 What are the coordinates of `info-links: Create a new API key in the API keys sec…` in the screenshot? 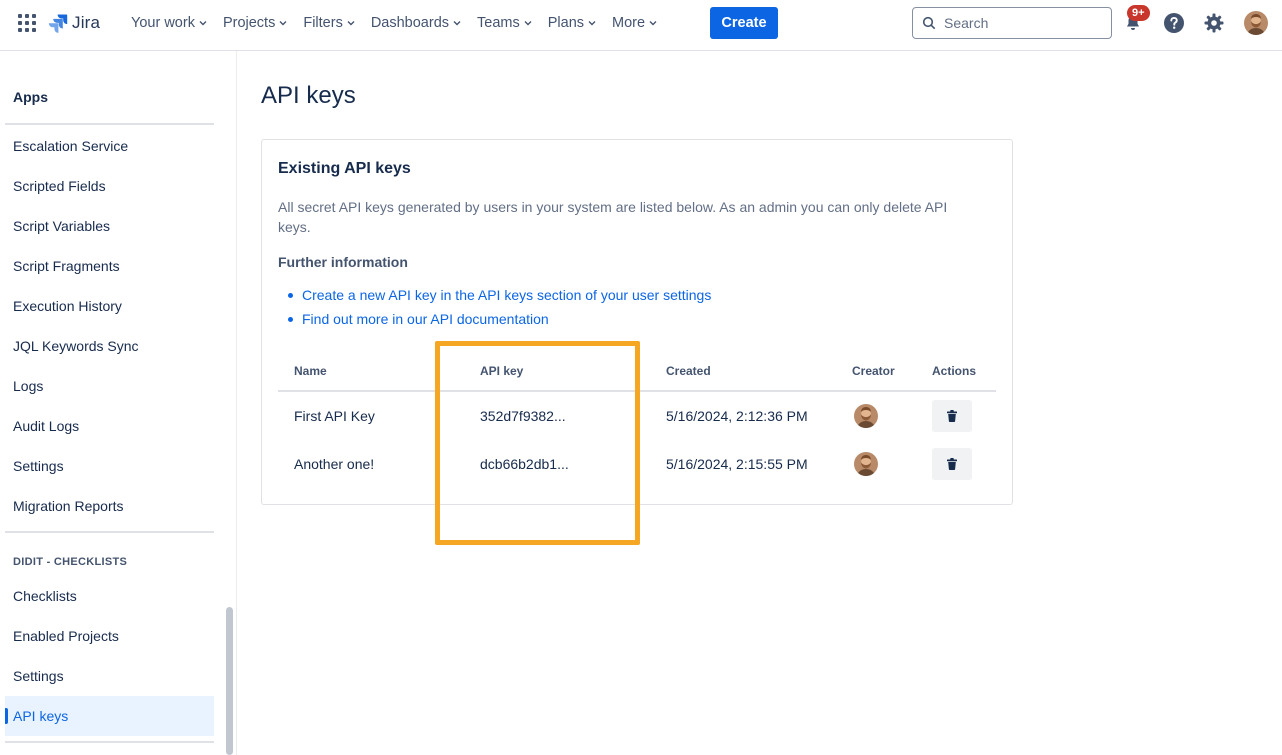 It's located at (499, 307).